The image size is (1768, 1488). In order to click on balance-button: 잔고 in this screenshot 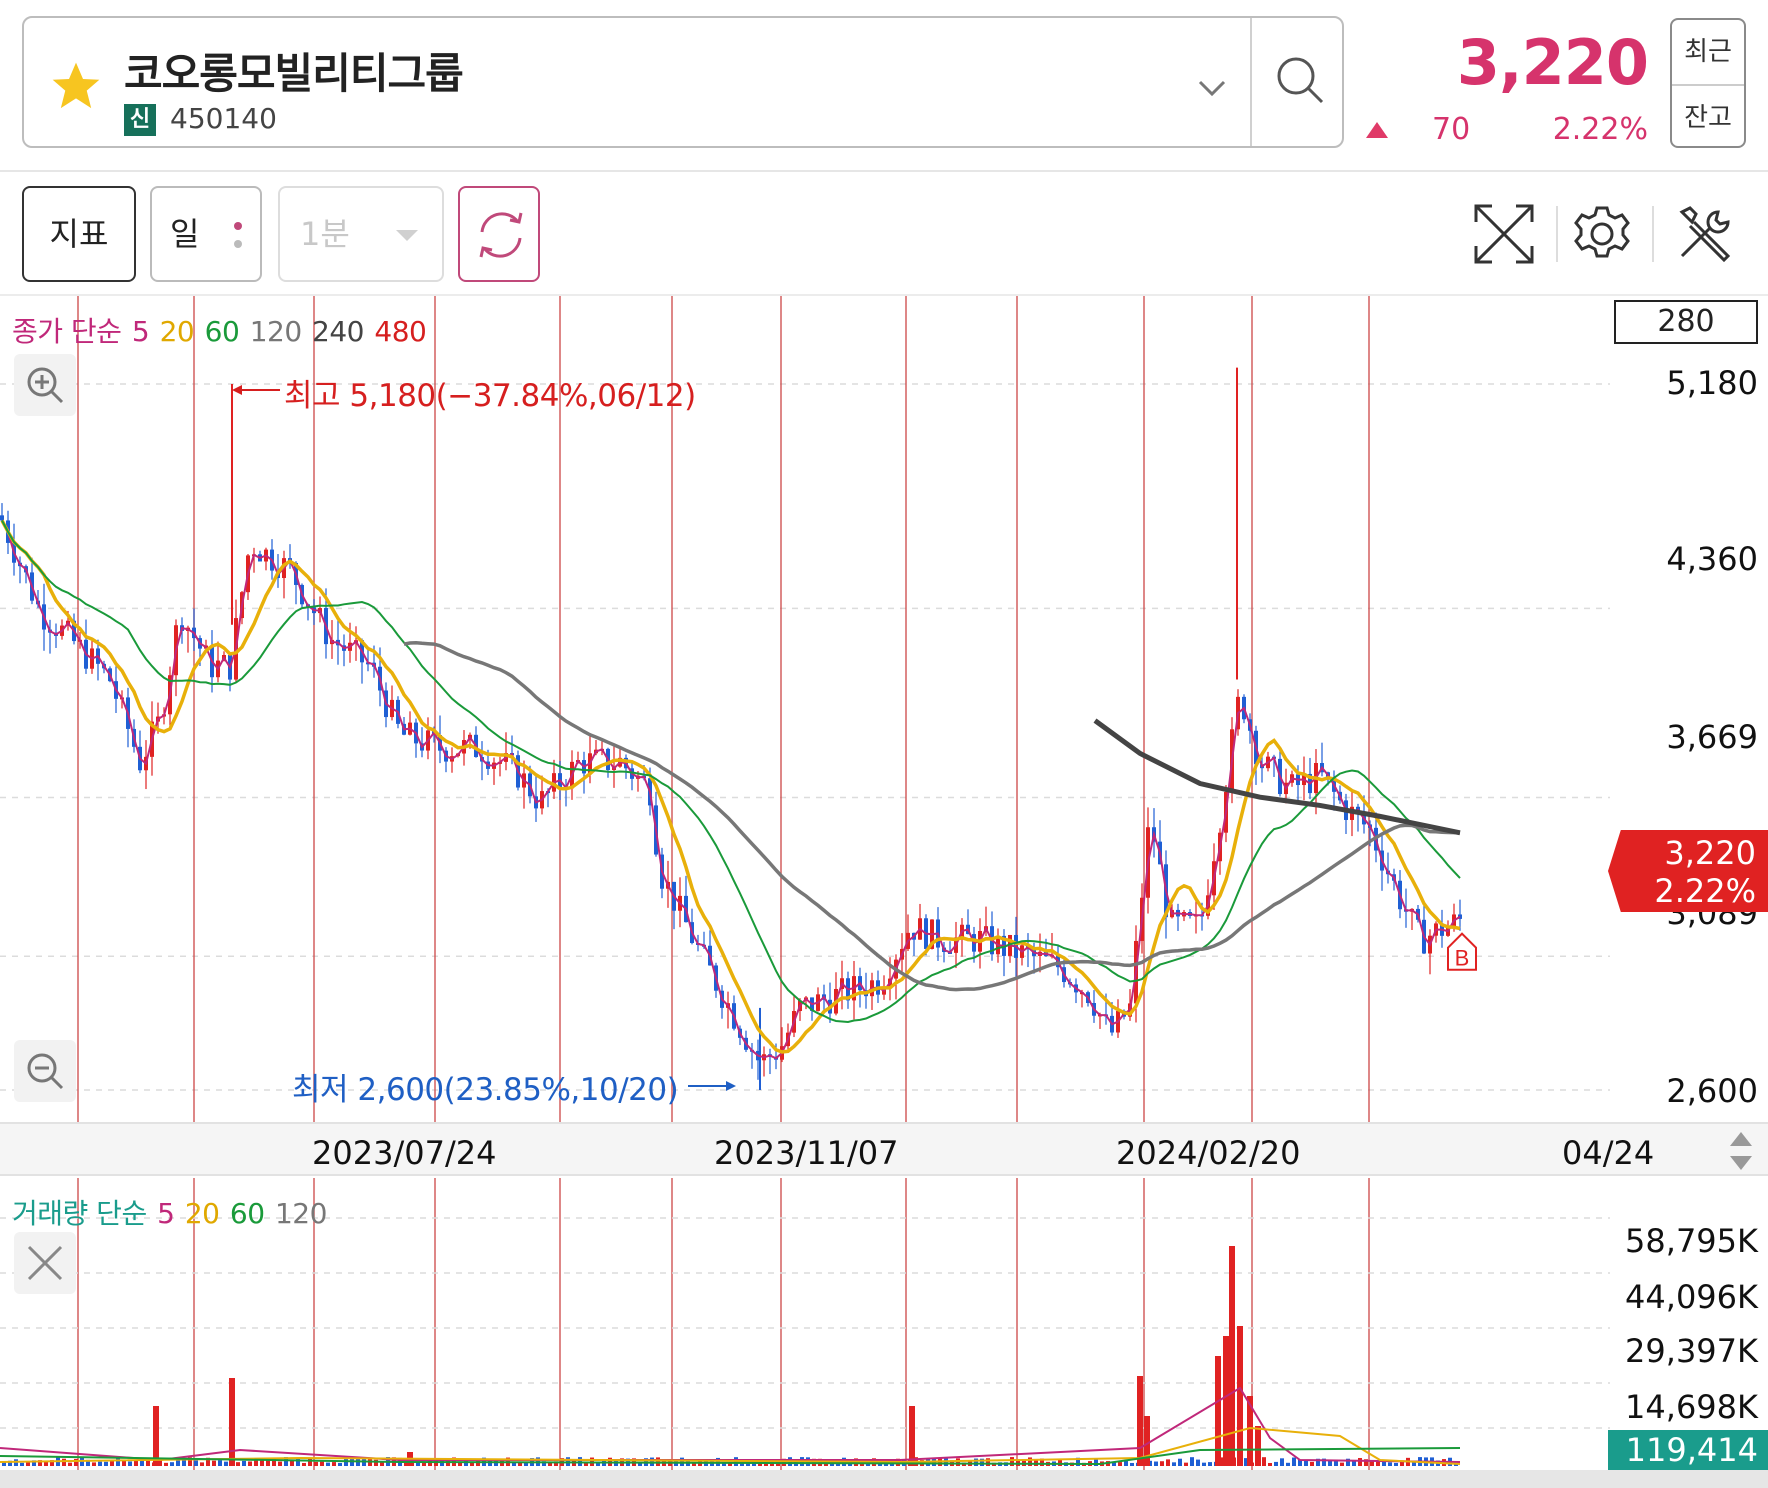, I will do `click(1708, 118)`.